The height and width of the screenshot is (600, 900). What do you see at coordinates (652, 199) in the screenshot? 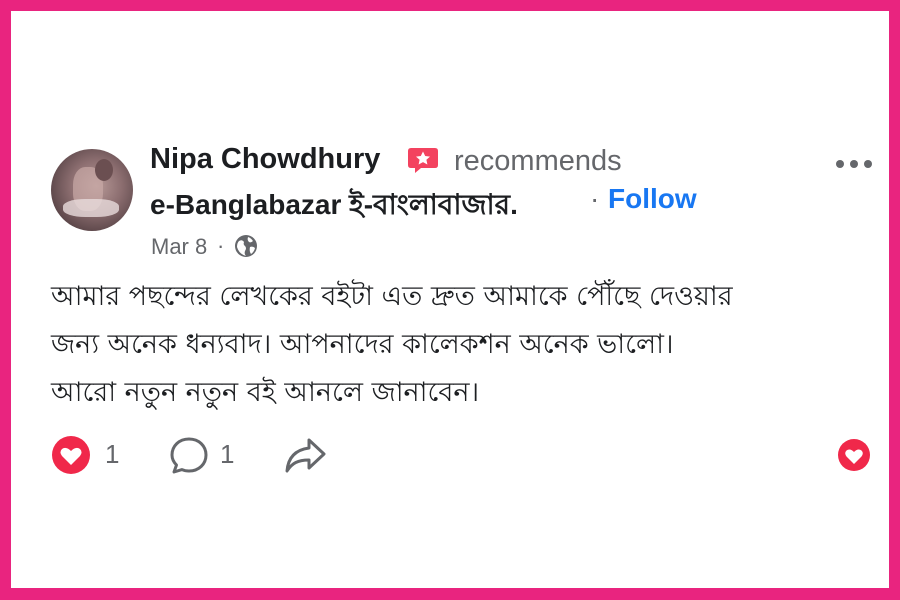
I see `follow-button: Follow` at bounding box center [652, 199].